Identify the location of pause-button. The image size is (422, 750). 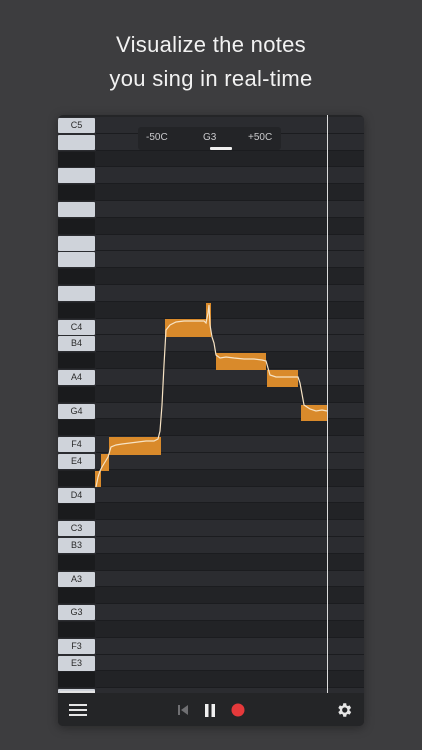
(210, 710).